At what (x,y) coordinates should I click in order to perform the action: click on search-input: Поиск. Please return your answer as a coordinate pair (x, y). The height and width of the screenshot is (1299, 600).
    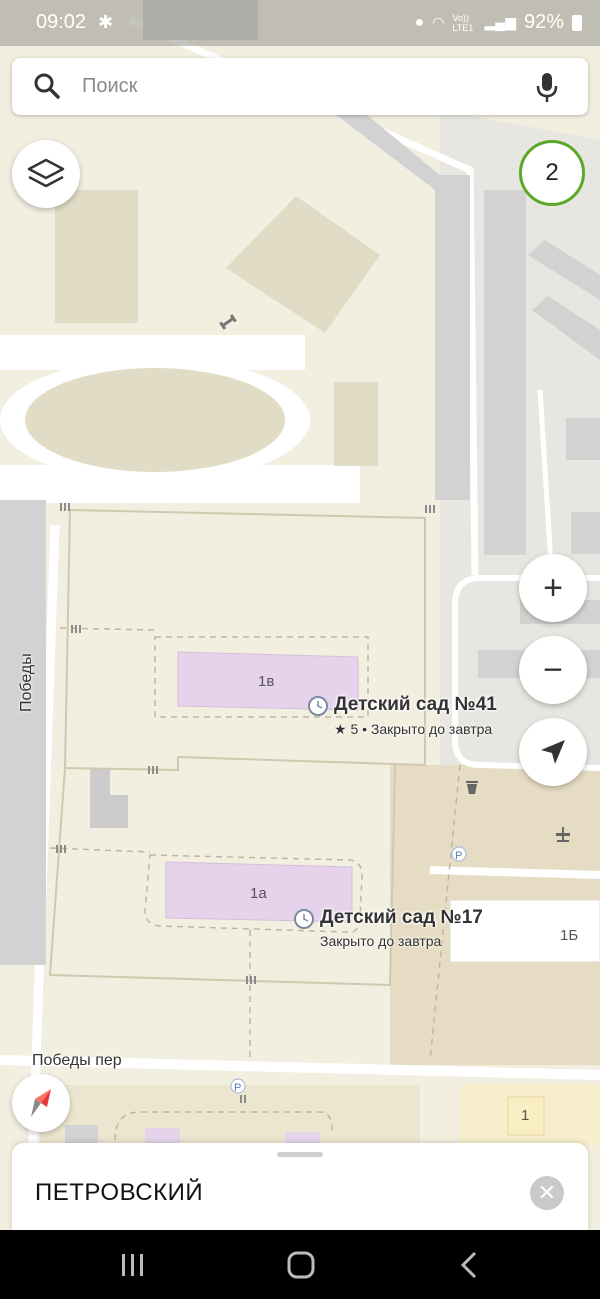
    Looking at the image, I should click on (109, 86).